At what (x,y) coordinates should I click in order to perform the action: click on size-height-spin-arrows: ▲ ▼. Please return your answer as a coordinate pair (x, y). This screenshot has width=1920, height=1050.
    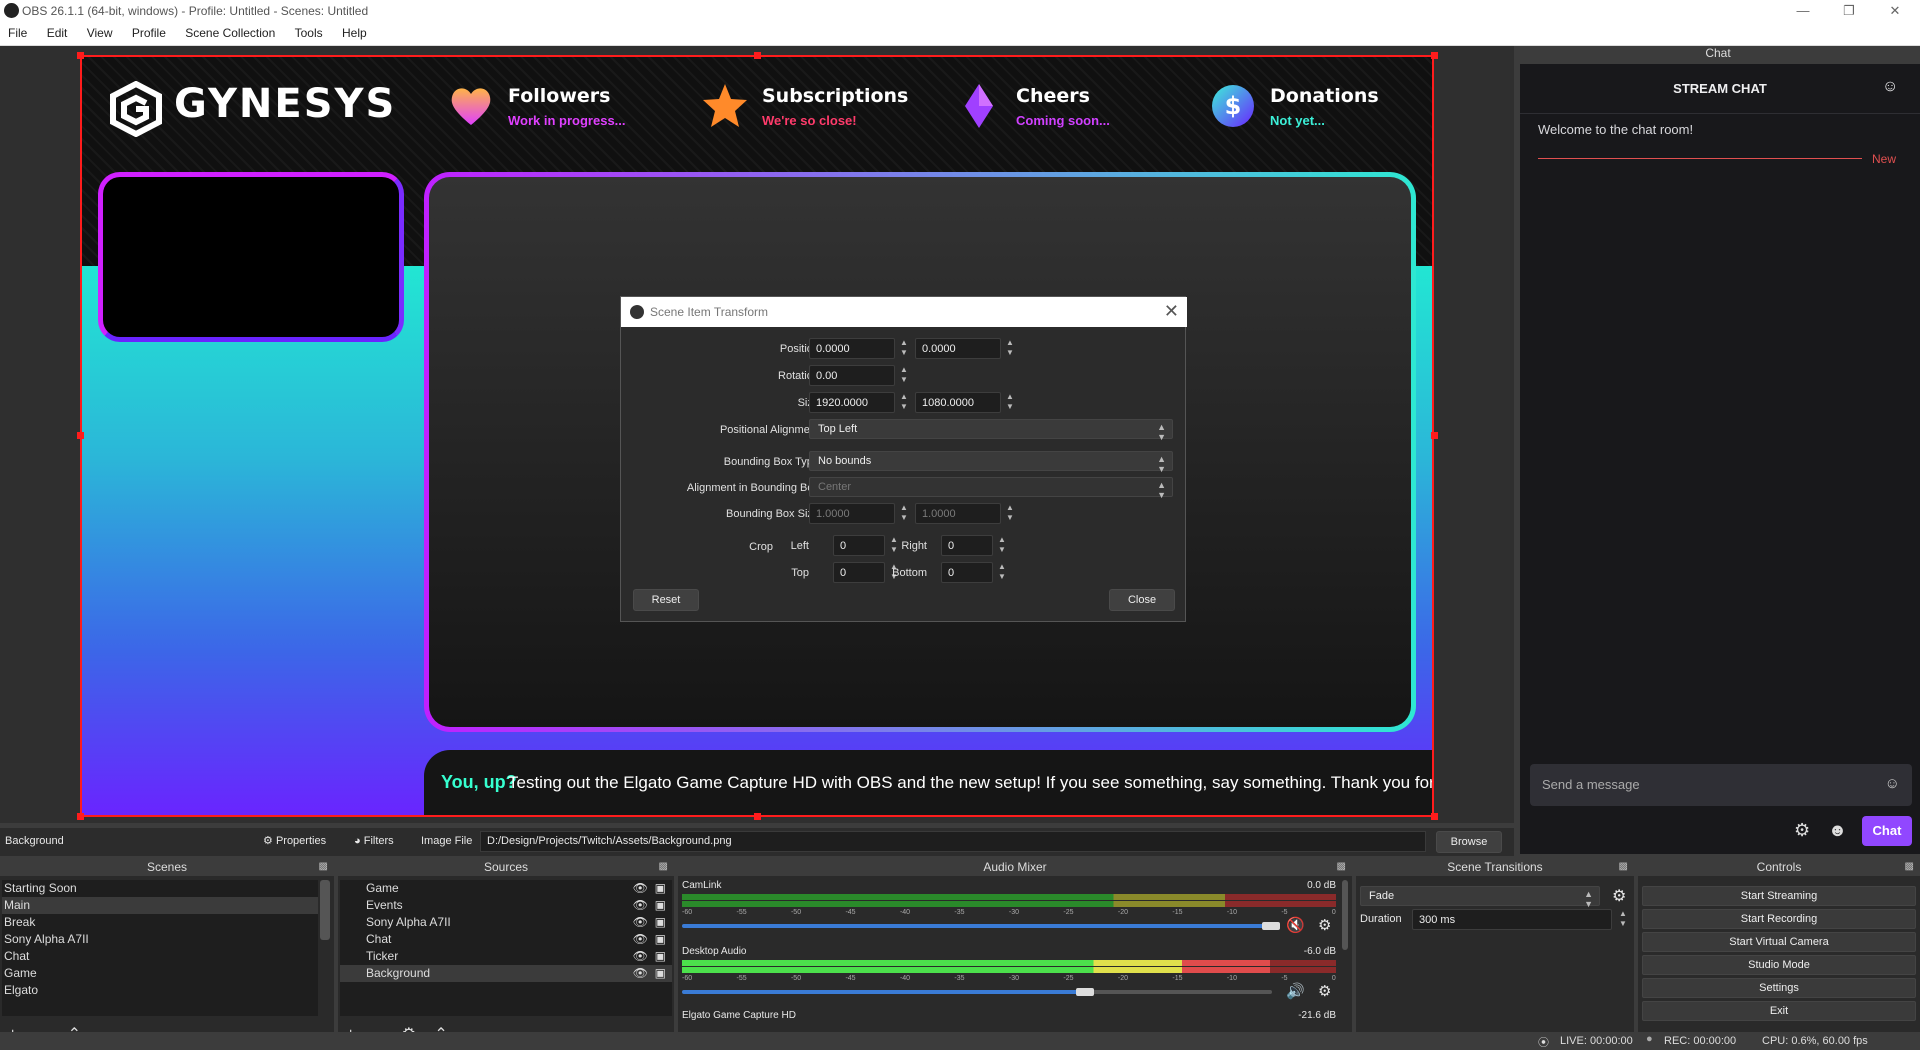
    Looking at the image, I should click on (1010, 403).